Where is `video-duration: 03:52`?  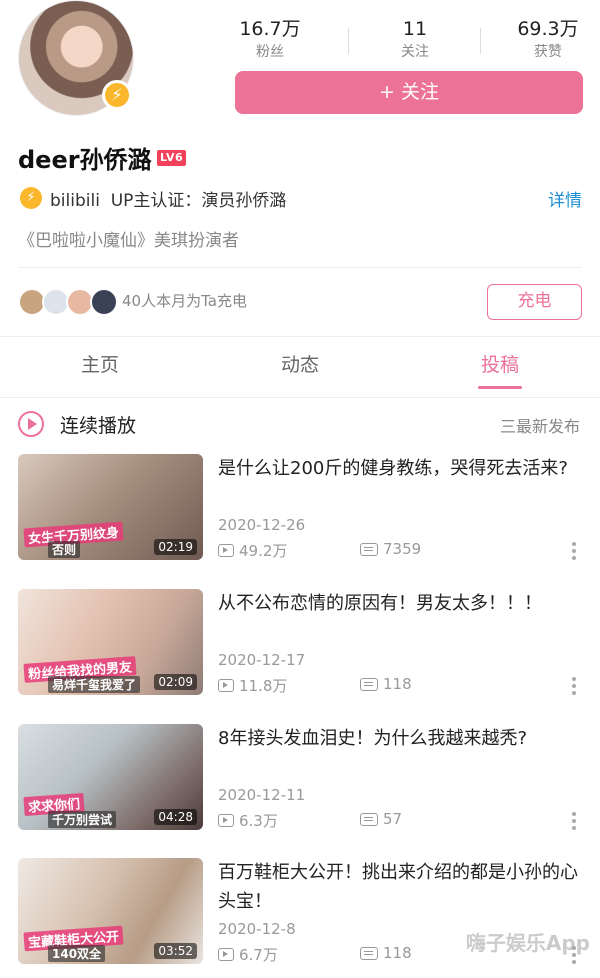
video-duration: 03:52 is located at coordinates (175, 951).